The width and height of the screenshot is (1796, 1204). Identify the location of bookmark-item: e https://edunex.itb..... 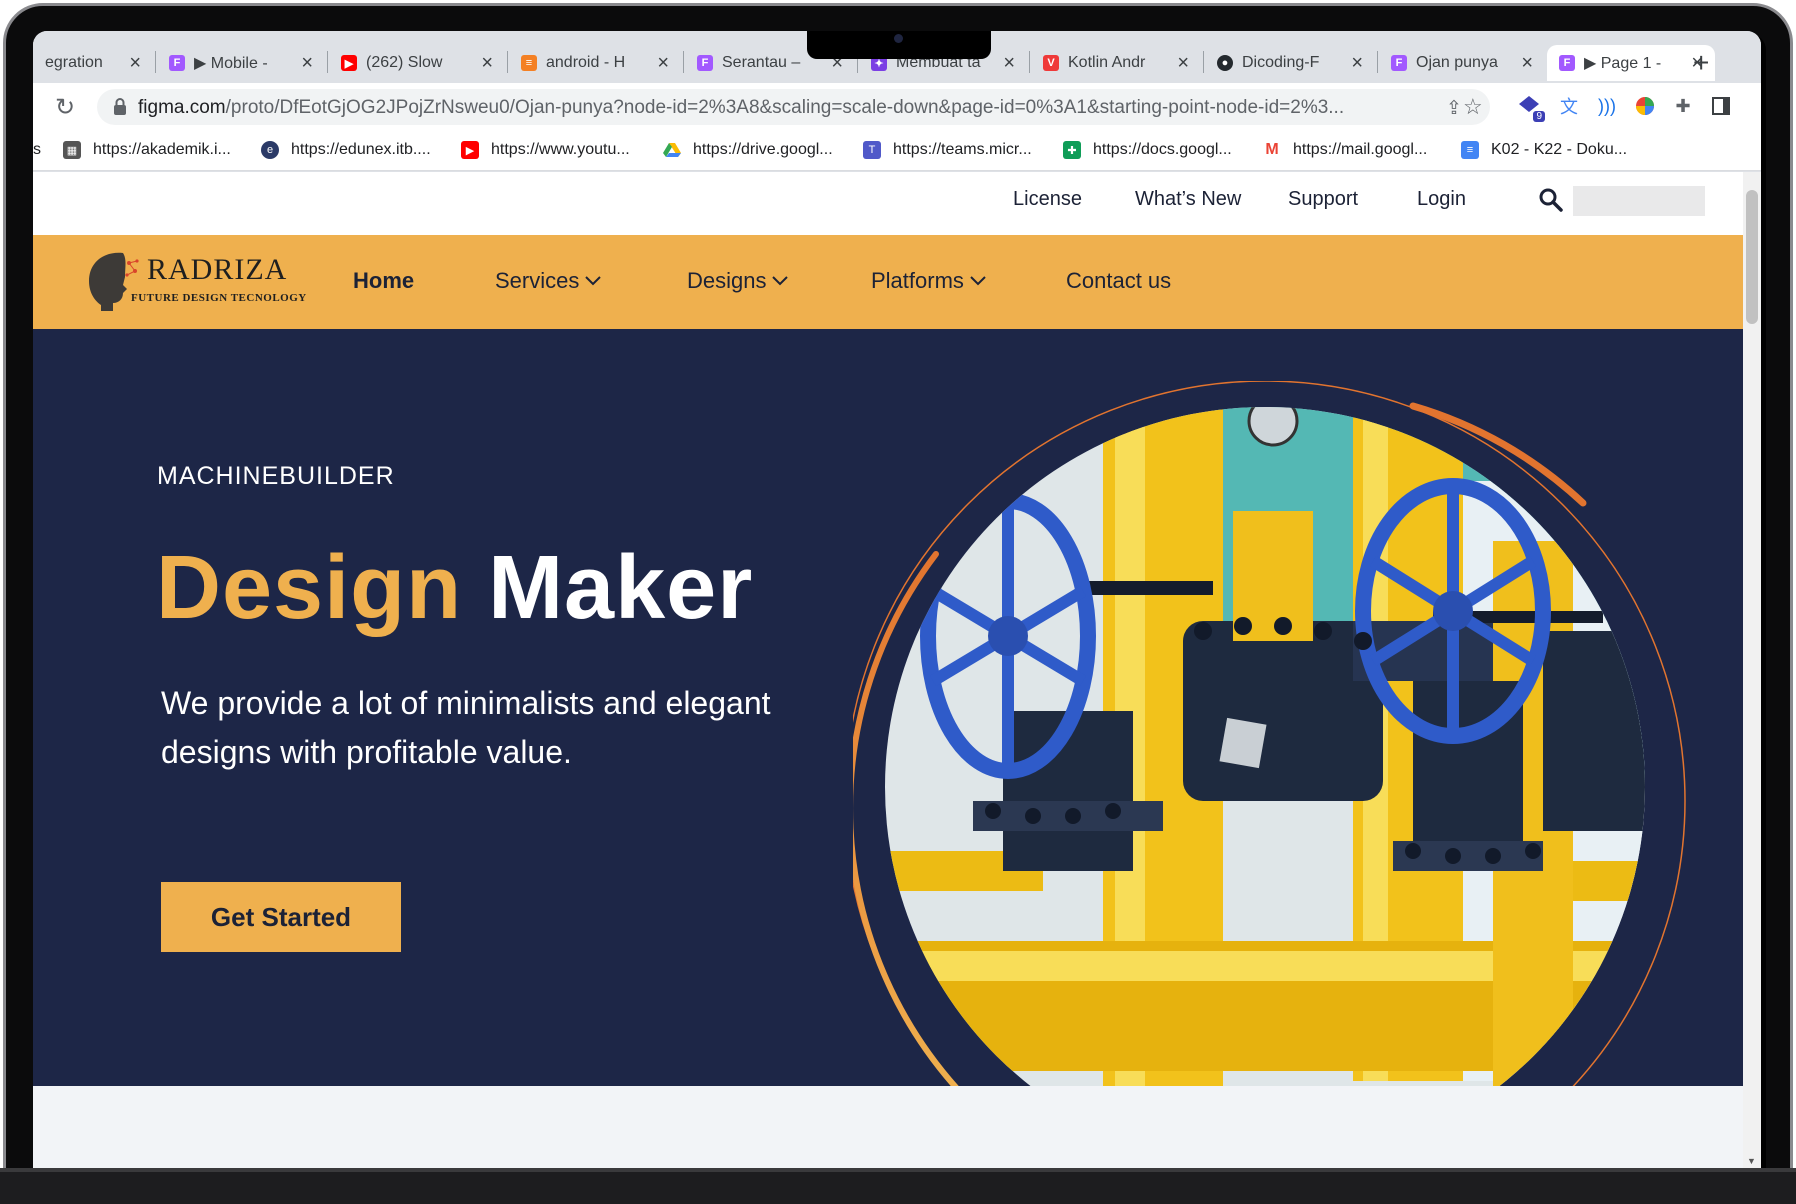
(346, 150).